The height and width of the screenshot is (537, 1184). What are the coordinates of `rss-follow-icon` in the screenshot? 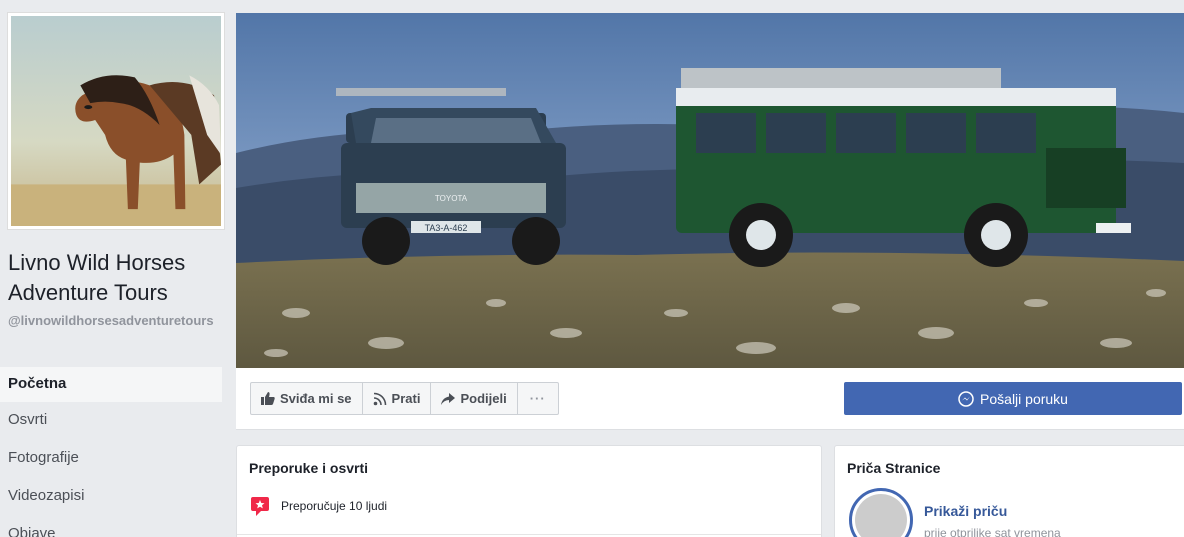 It's located at (379, 398).